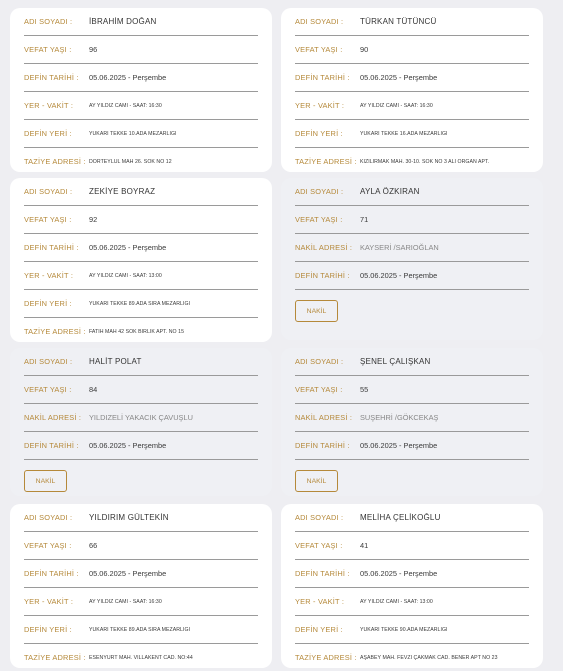  Describe the element at coordinates (364, 545) in the screenshot. I see `age-value: 41` at that location.